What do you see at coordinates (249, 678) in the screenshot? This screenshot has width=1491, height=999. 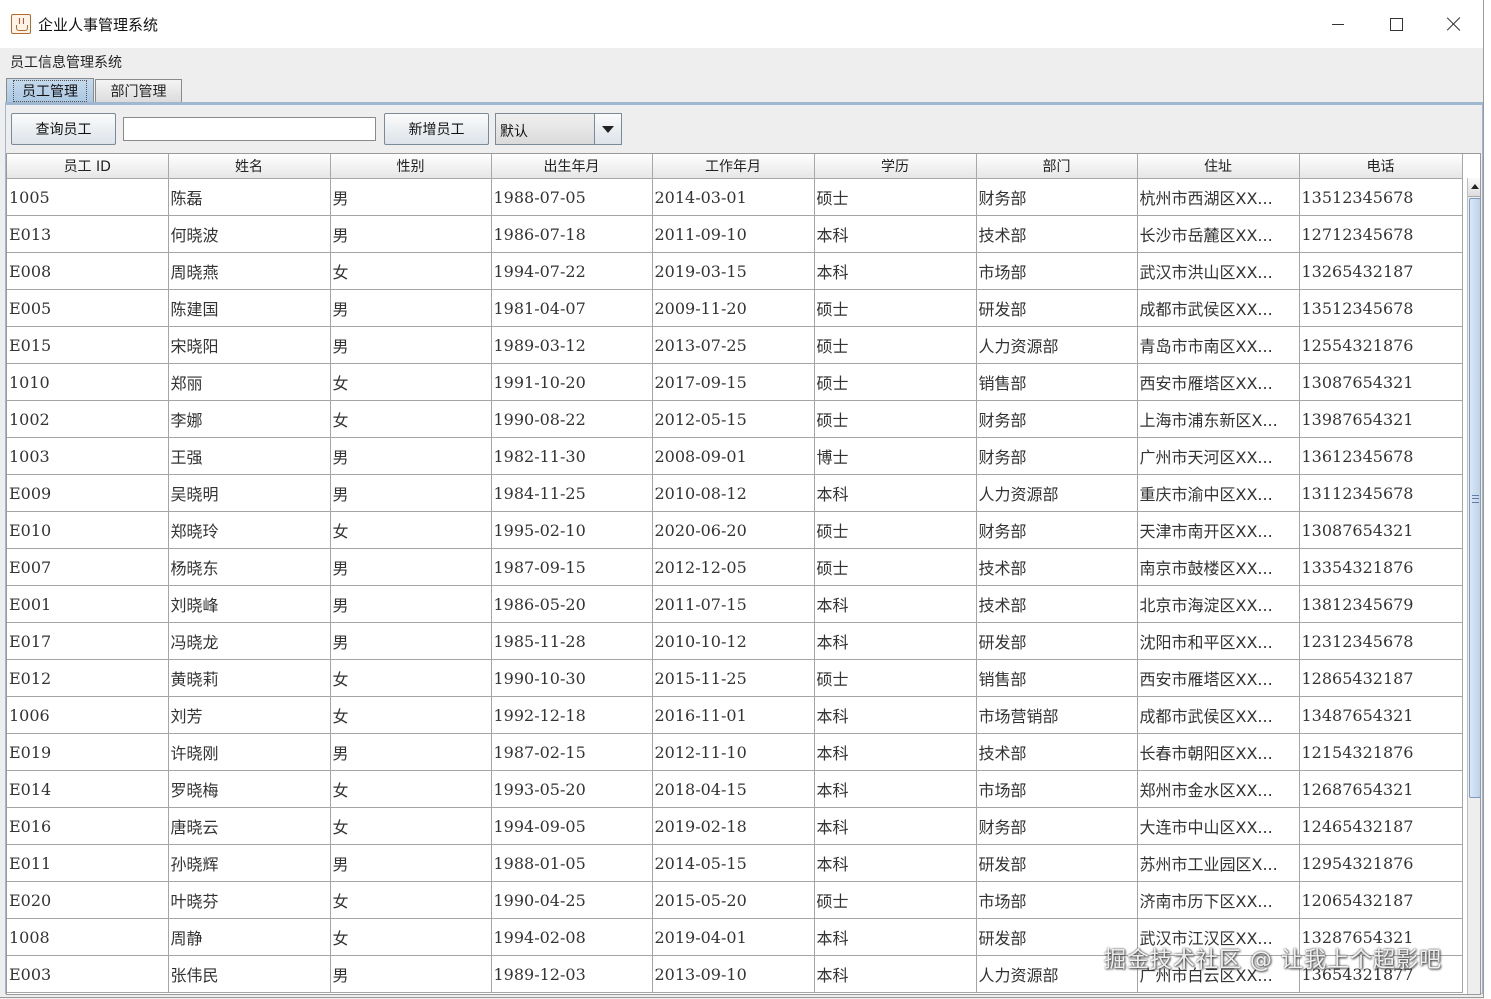 I see `table-cell: 黄晓莉` at bounding box center [249, 678].